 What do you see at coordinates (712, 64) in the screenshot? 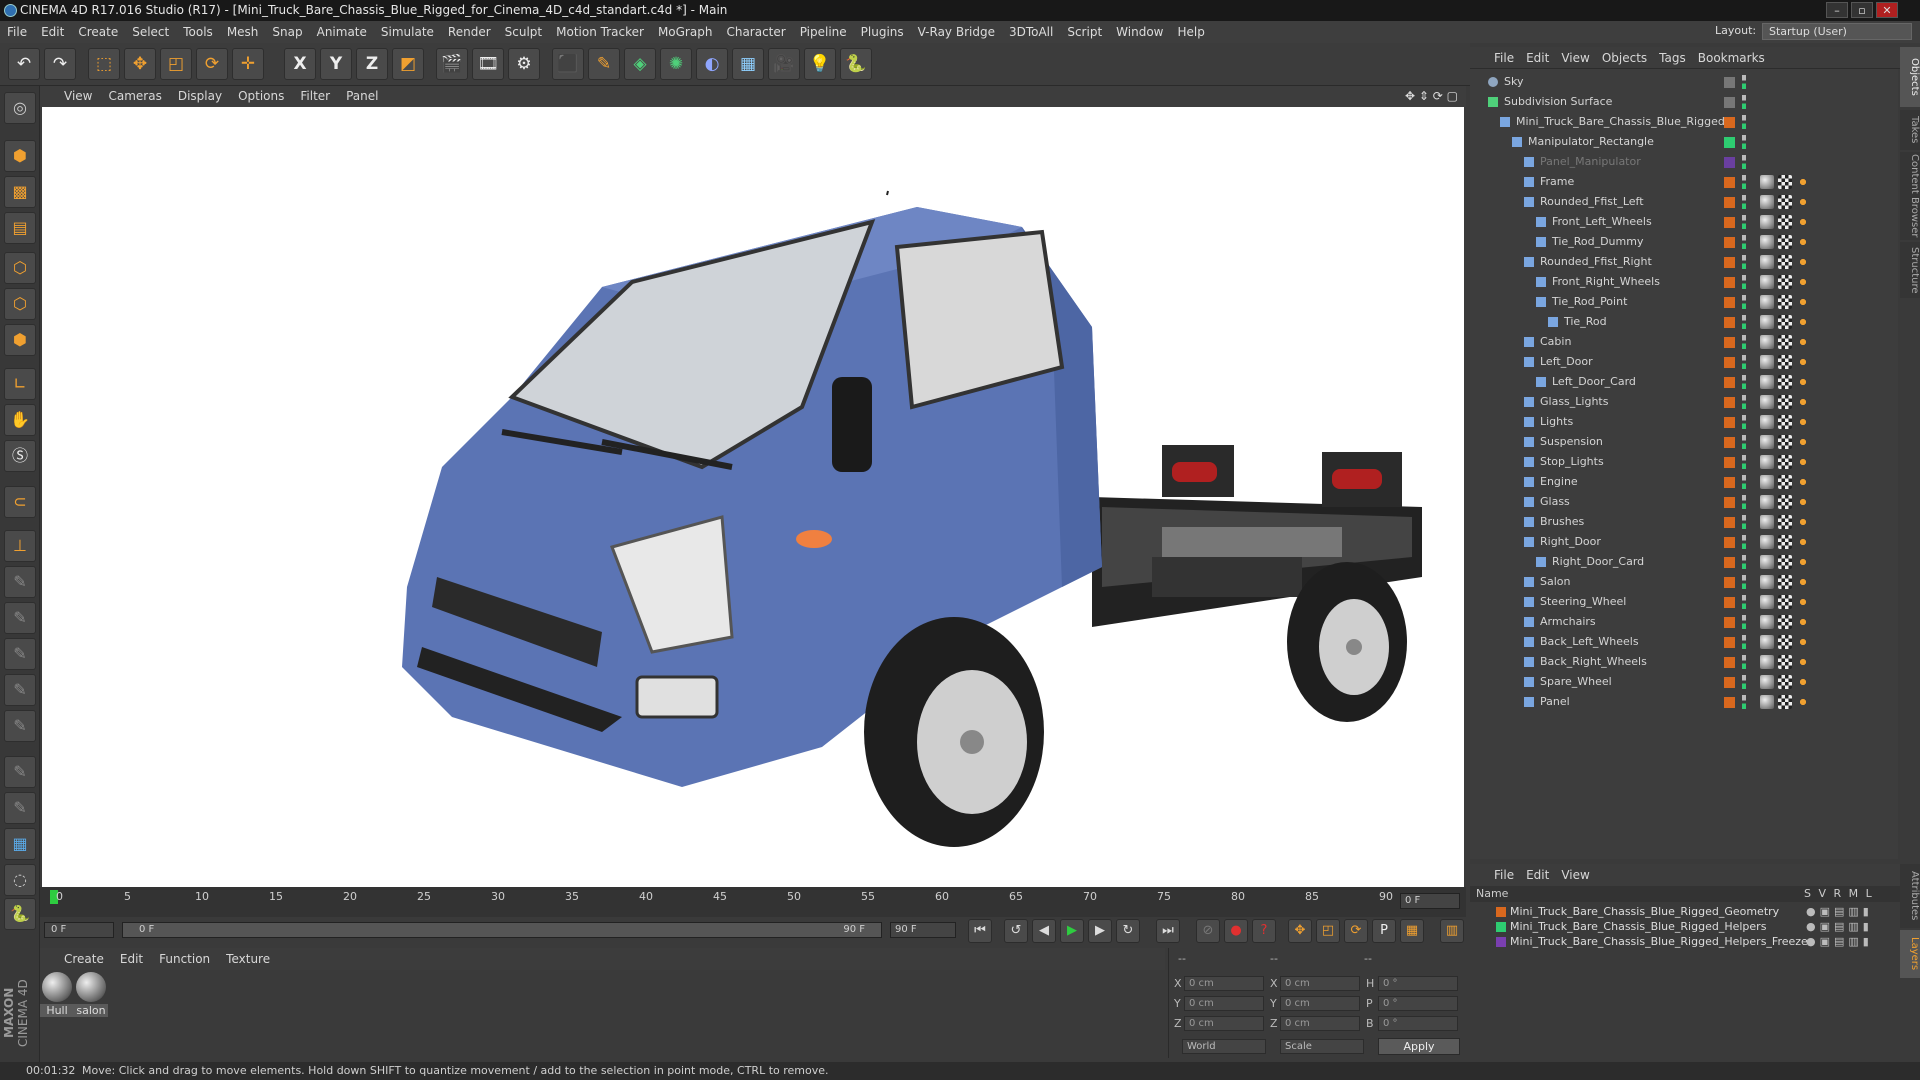
I see `deformer-icon: ◐` at bounding box center [712, 64].